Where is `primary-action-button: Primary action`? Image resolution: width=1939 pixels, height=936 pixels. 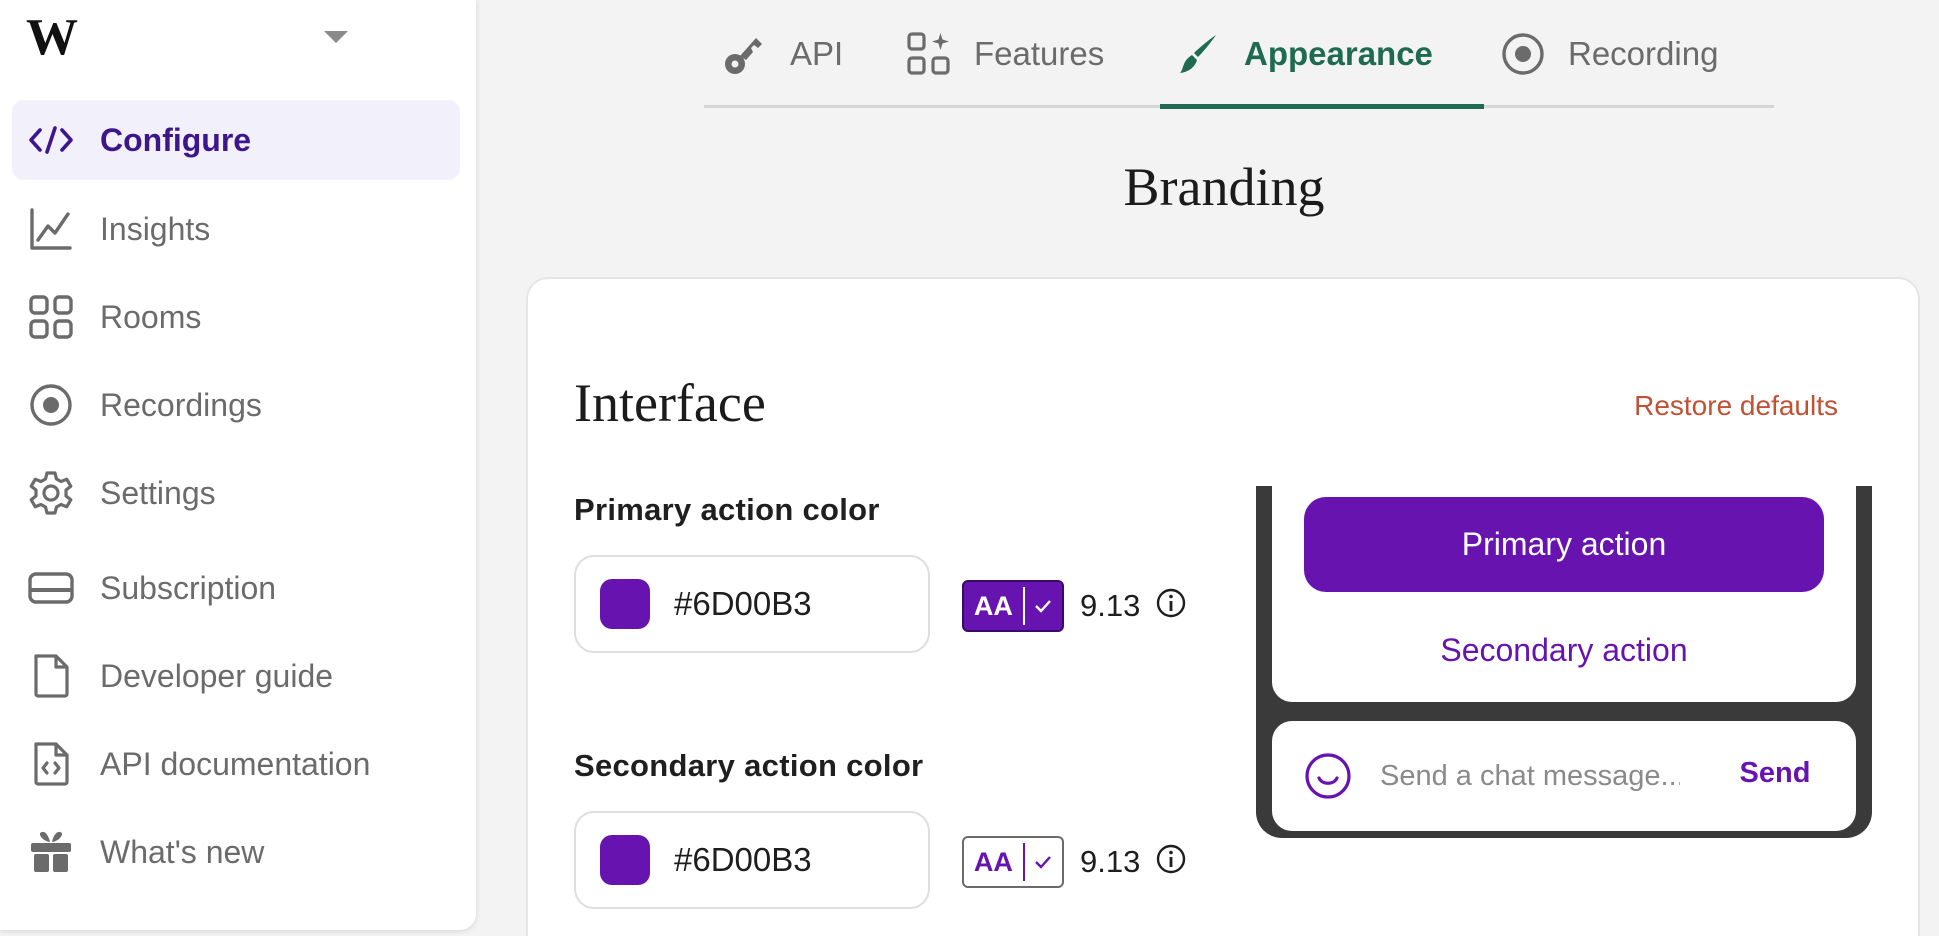 primary-action-button: Primary action is located at coordinates (1564, 544).